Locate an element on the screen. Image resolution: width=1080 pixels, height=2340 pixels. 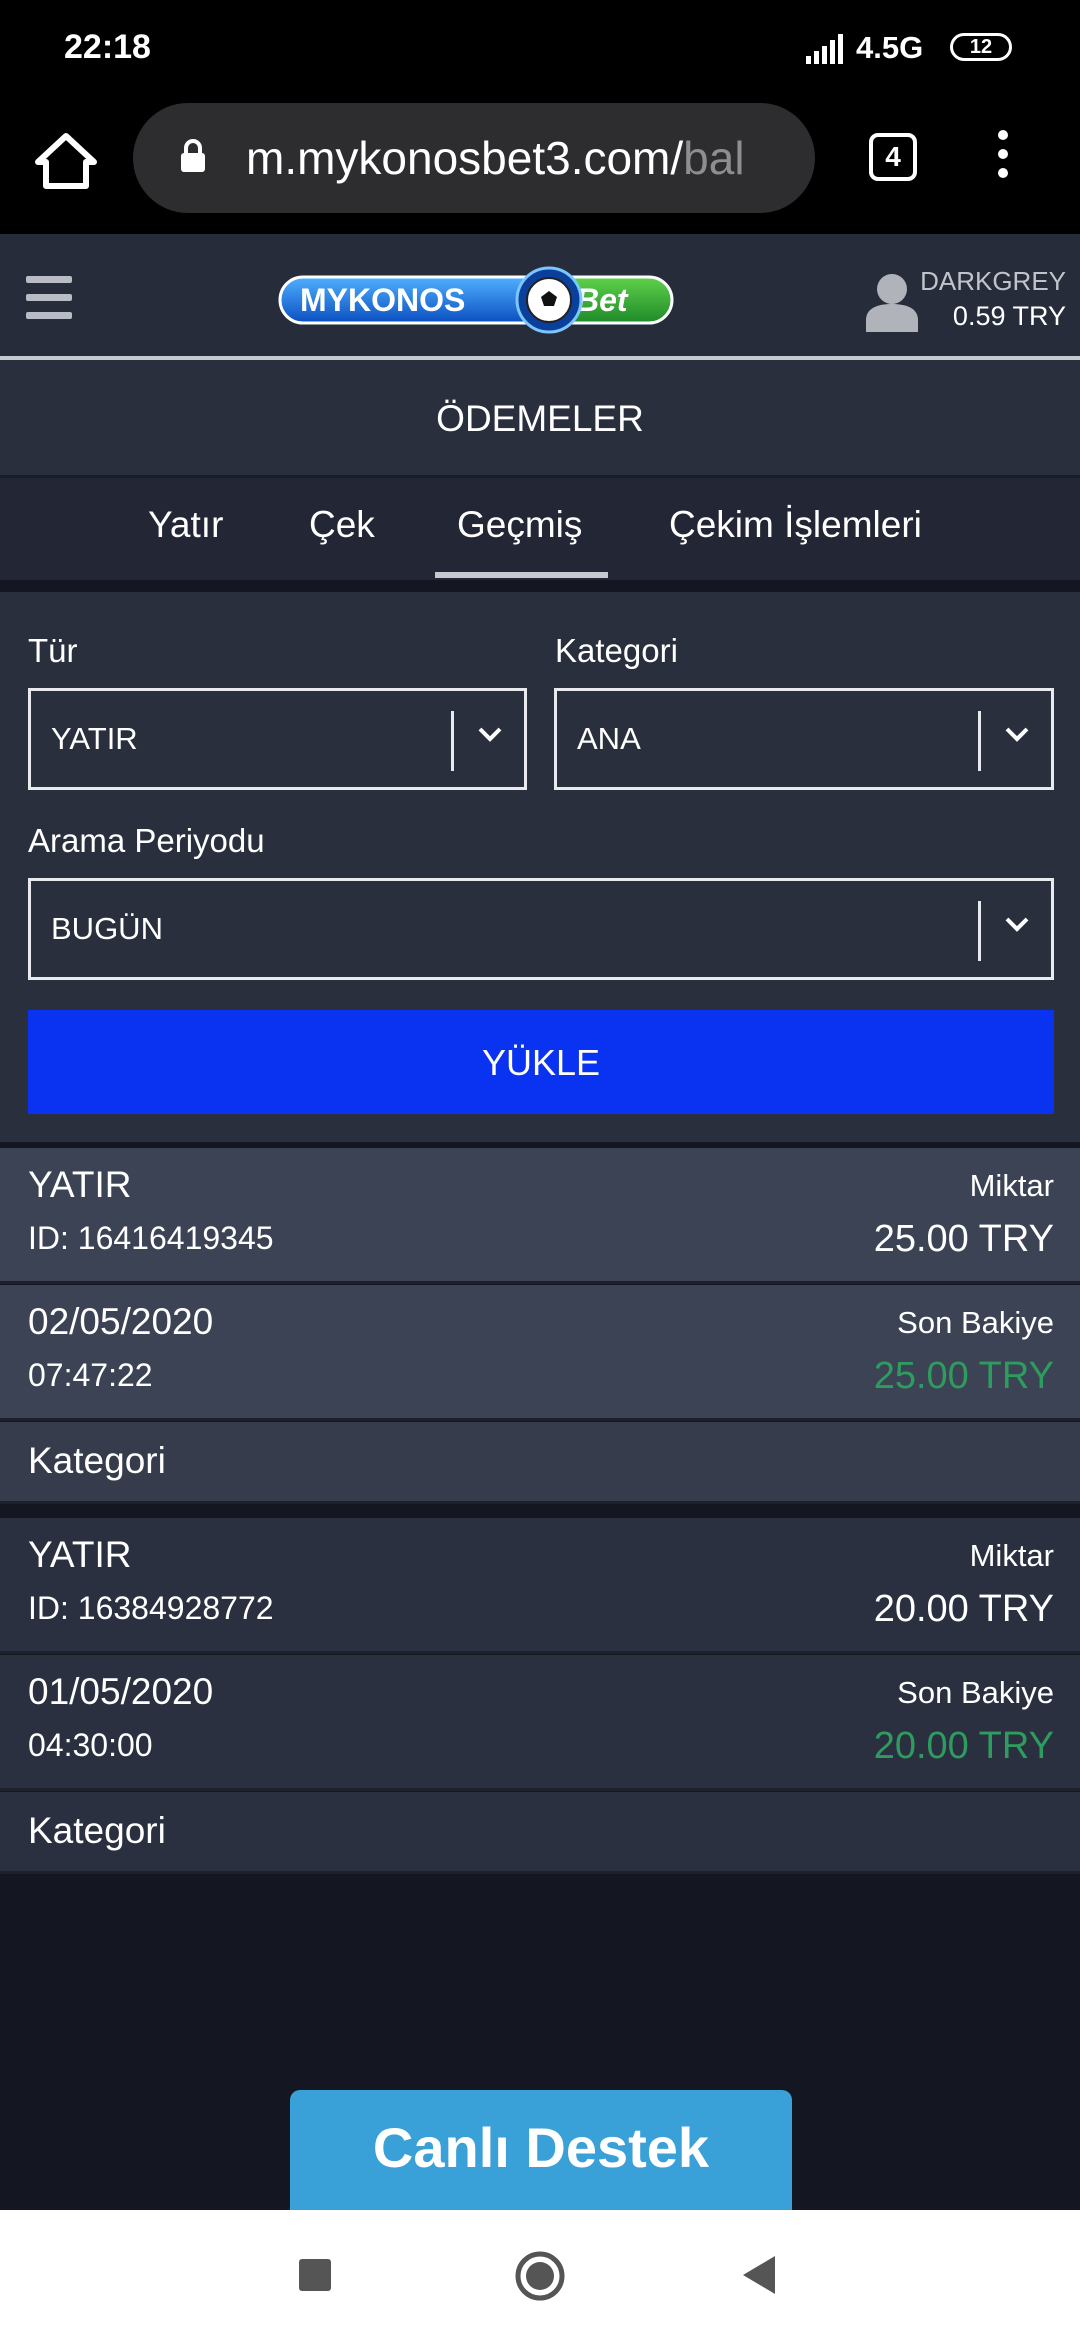
type-label: Tür is located at coordinates (53, 650).